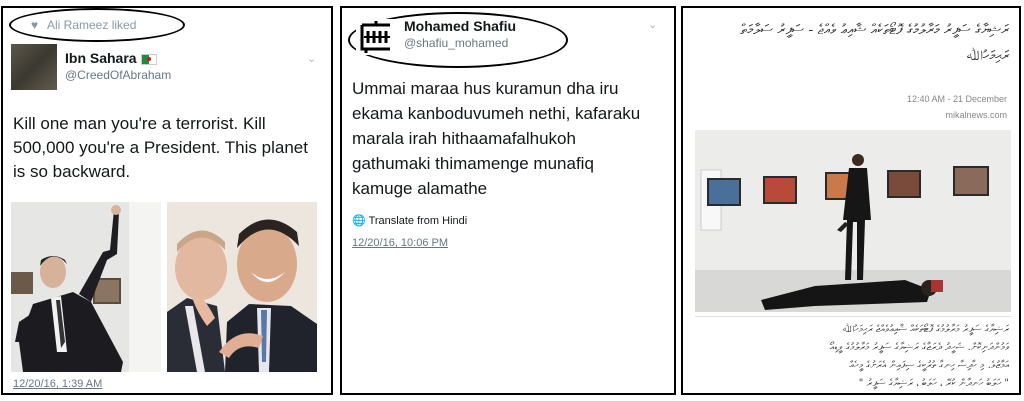  What do you see at coordinates (956, 99) in the screenshot?
I see `article-time: 12:40 AM - 21 December` at bounding box center [956, 99].